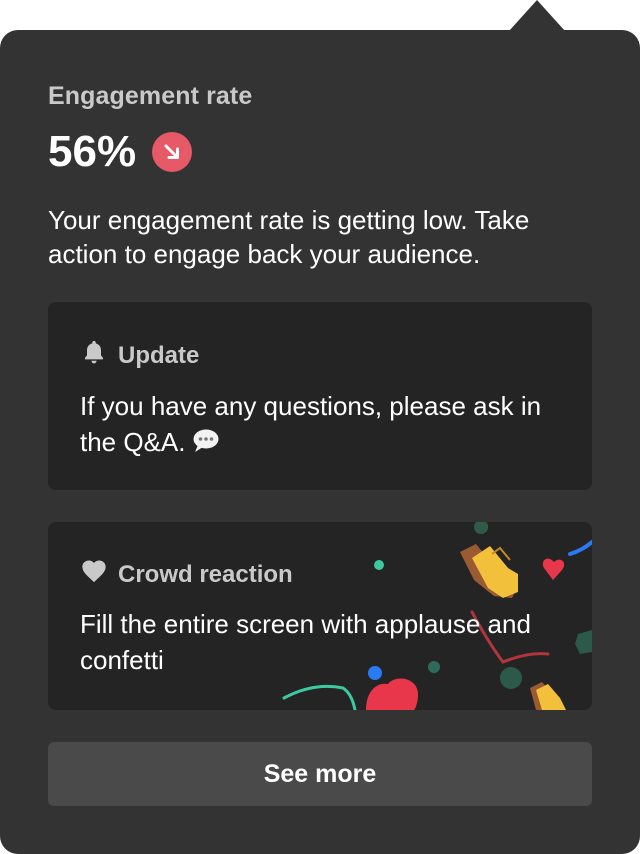  Describe the element at coordinates (92, 151) in the screenshot. I see `metric-value: 56%` at that location.